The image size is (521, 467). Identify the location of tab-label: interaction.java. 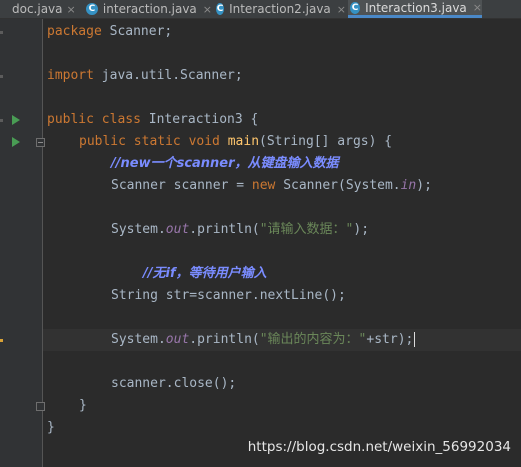
(149, 9).